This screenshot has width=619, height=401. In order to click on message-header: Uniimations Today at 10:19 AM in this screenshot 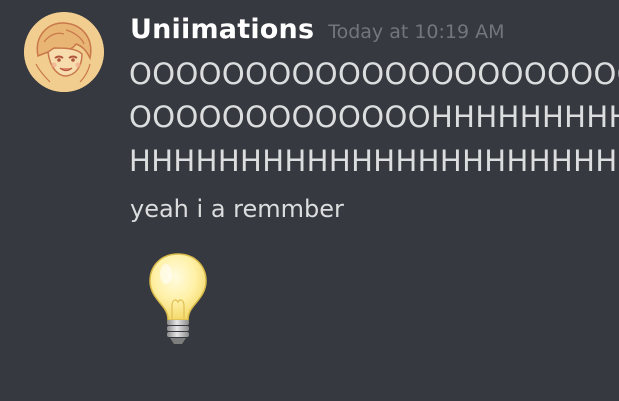, I will do `click(317, 29)`.